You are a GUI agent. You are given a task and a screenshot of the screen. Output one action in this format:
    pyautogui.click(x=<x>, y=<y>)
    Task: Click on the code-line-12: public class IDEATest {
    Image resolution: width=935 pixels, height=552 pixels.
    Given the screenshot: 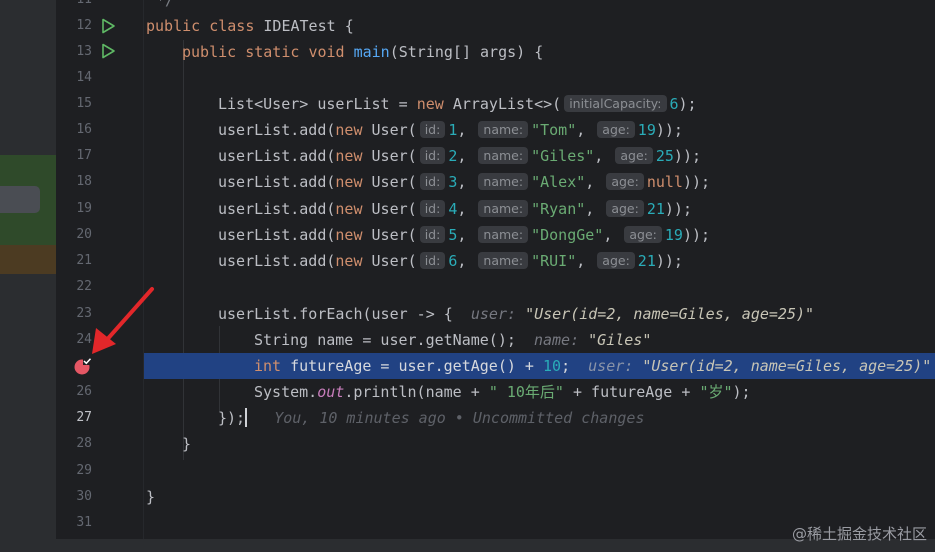 What is the action you would take?
    pyautogui.click(x=250, y=26)
    